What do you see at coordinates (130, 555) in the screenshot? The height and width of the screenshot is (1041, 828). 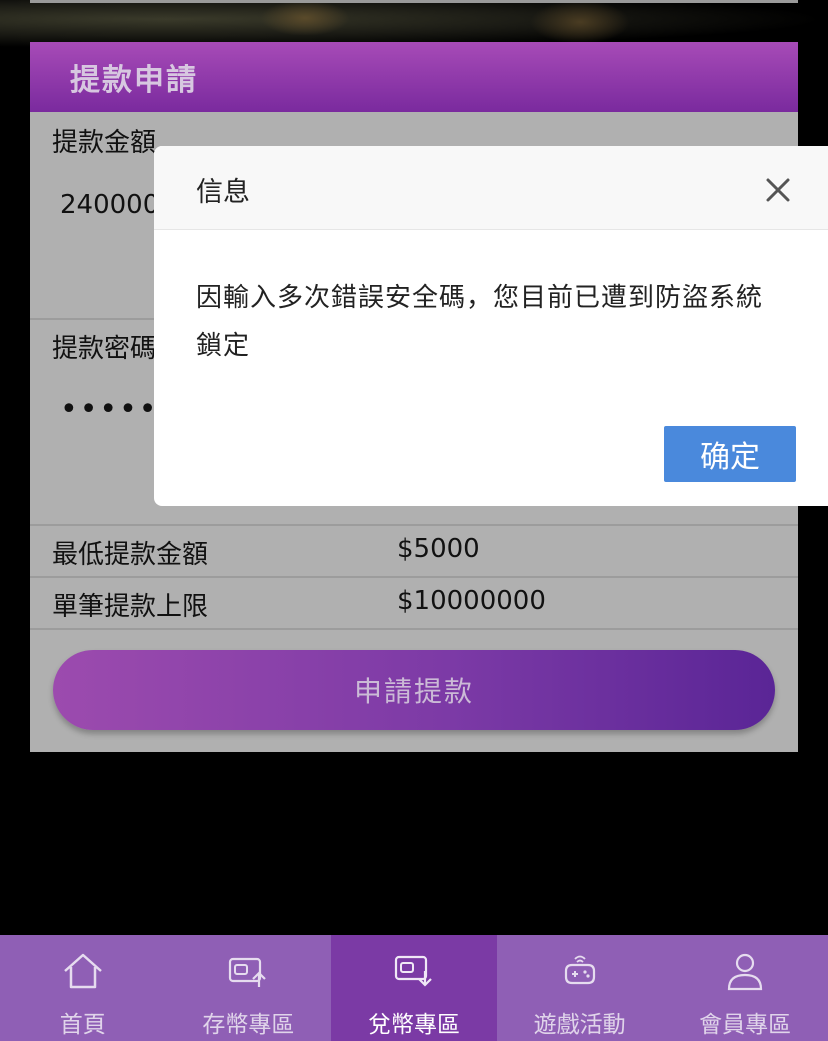 I see `min-withdrawal-label: 最低提款金額` at bounding box center [130, 555].